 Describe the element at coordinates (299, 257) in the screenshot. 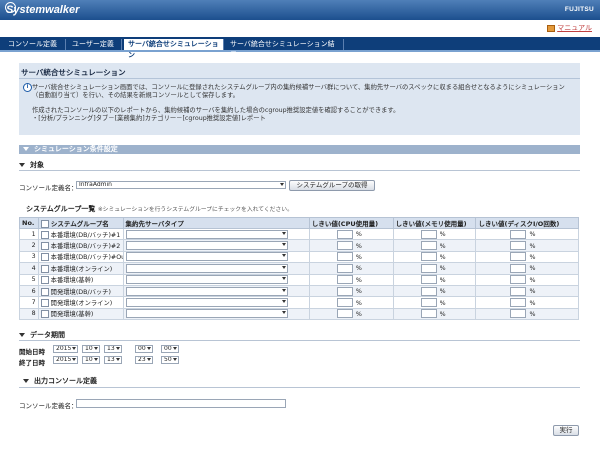

I see `table-row: 3 本番環境(DB/バッチ)#OutOfSpec%%%` at that location.